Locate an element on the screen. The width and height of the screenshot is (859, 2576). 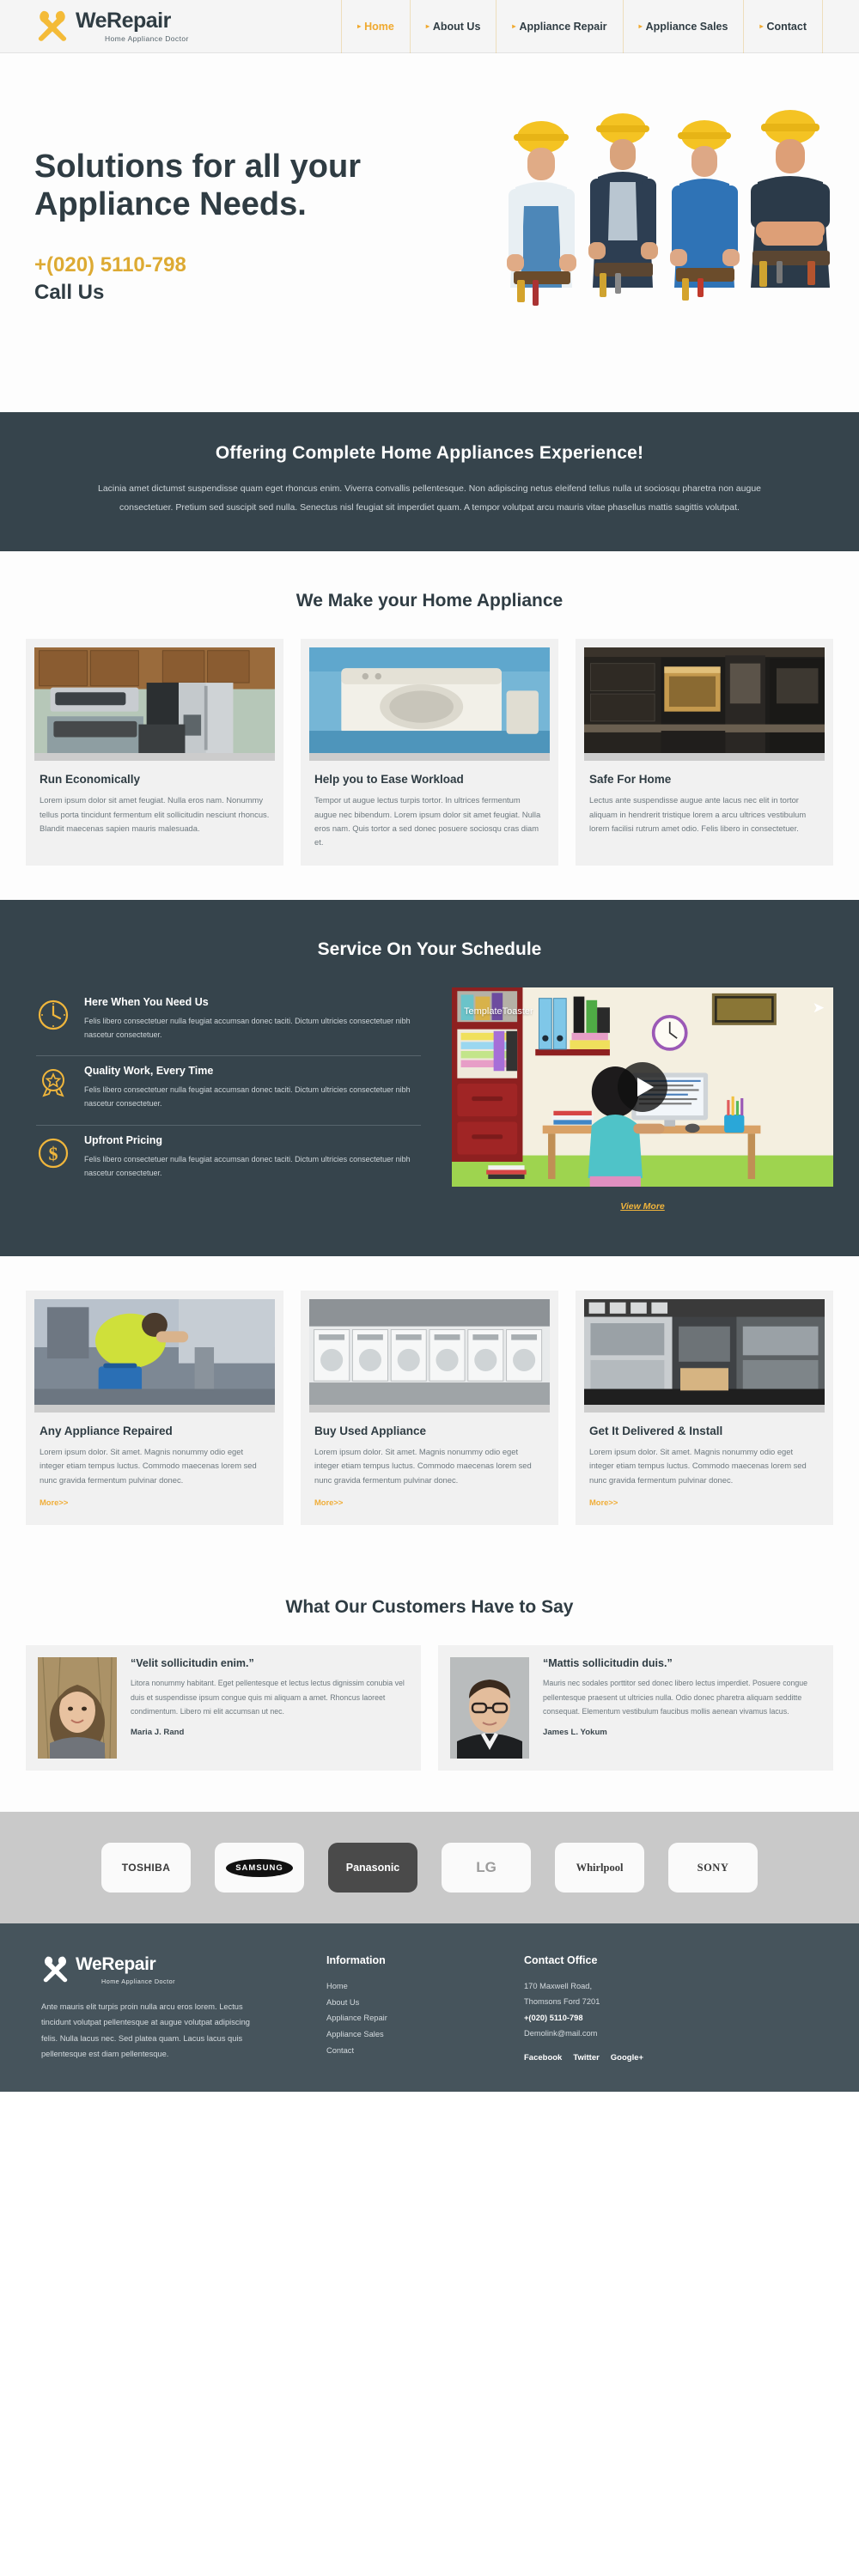
brand-label: SONY is located at coordinates (713, 1867).